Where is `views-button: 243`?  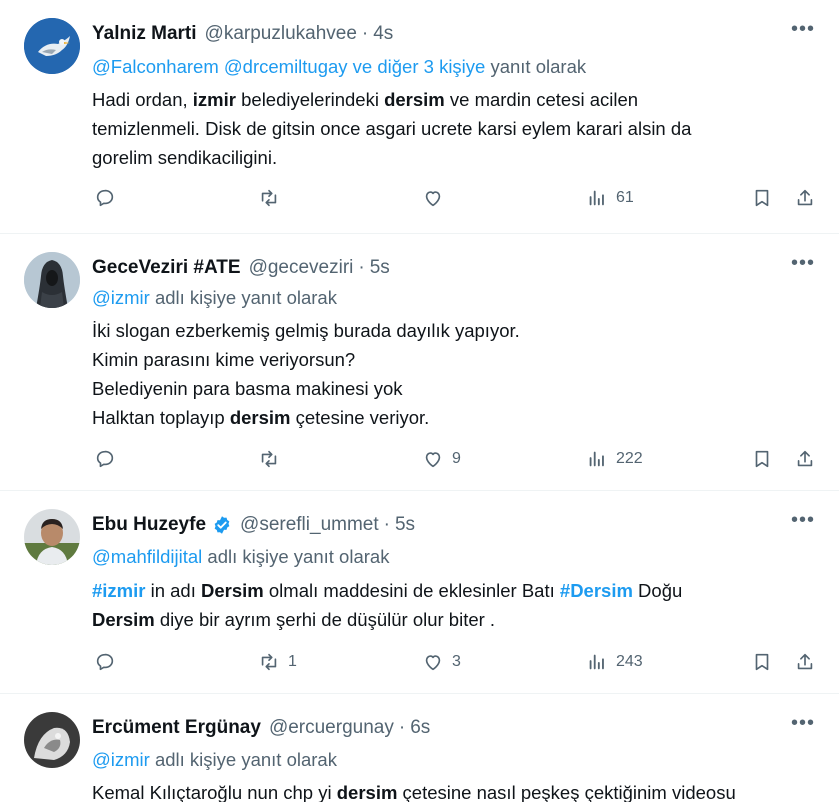
views-button: 243 is located at coordinates (614, 662).